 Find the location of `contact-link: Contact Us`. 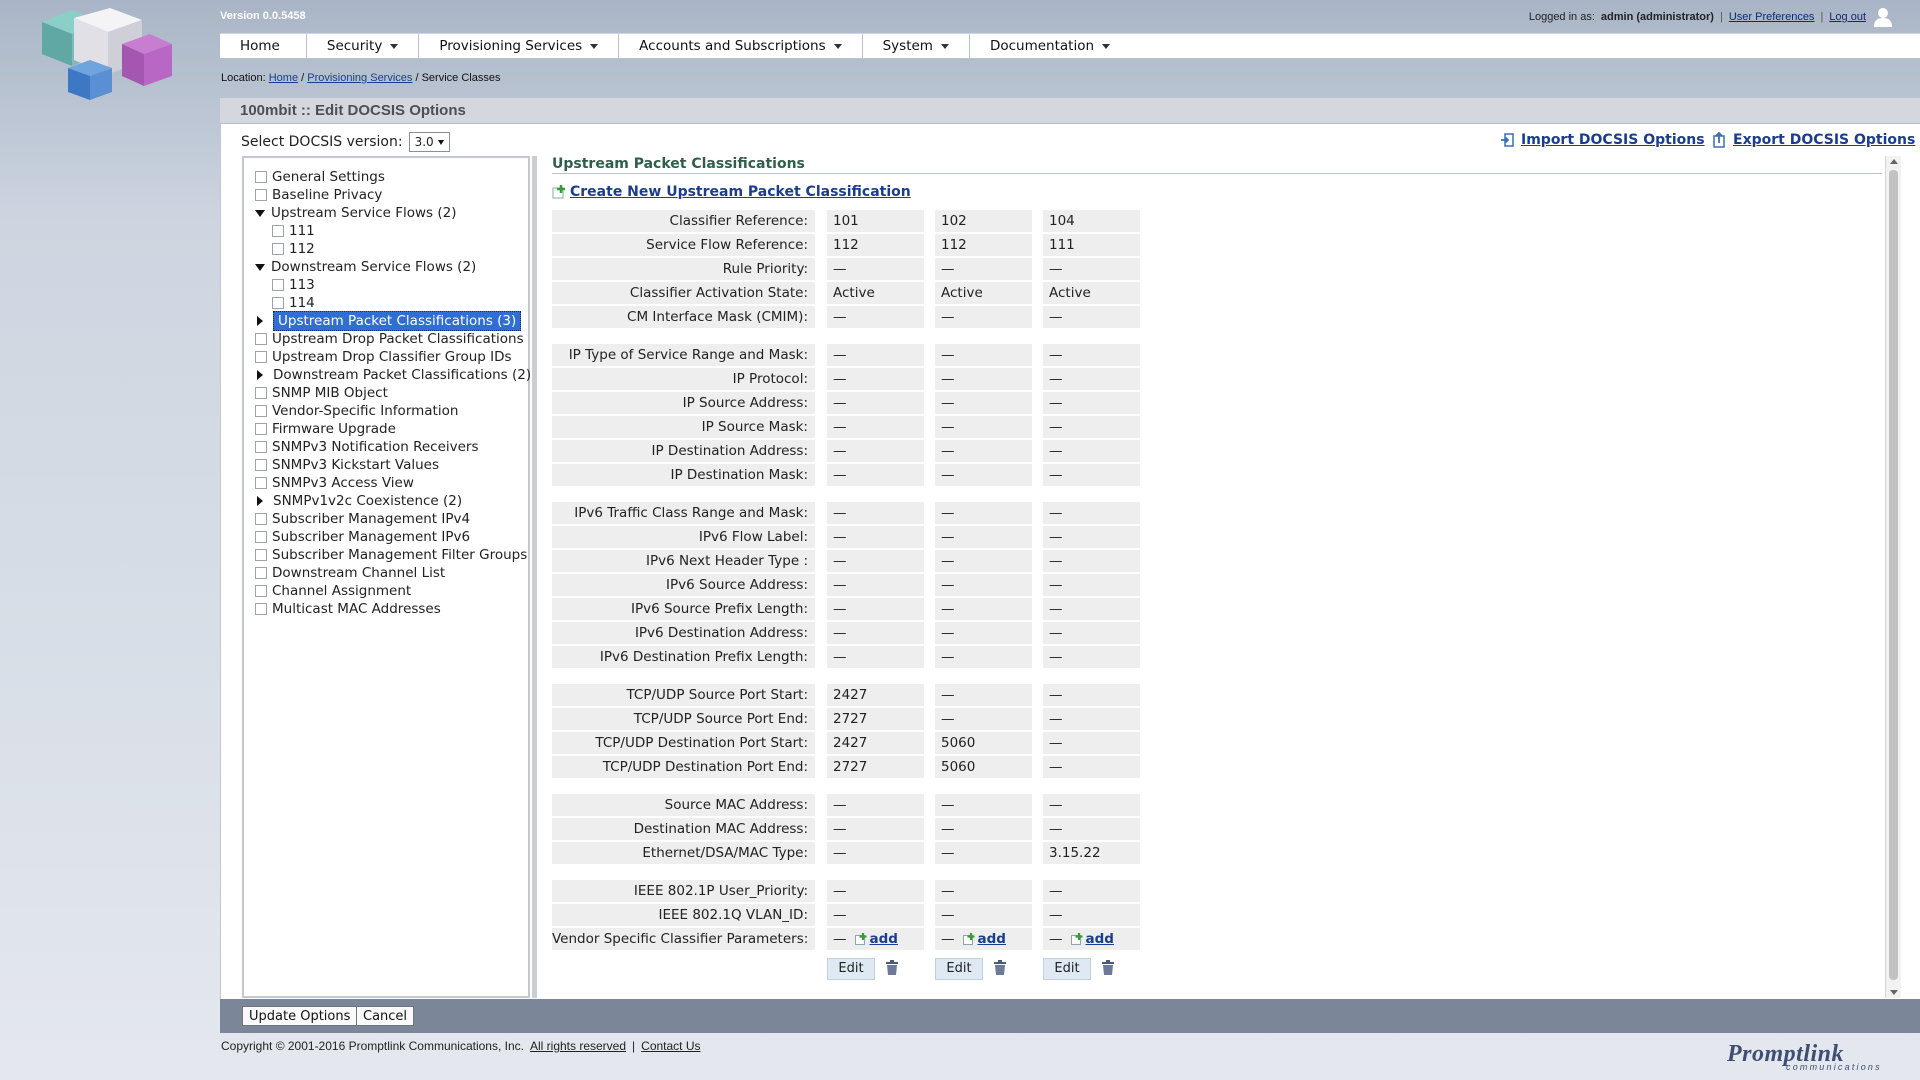

contact-link: Contact Us is located at coordinates (670, 1046).